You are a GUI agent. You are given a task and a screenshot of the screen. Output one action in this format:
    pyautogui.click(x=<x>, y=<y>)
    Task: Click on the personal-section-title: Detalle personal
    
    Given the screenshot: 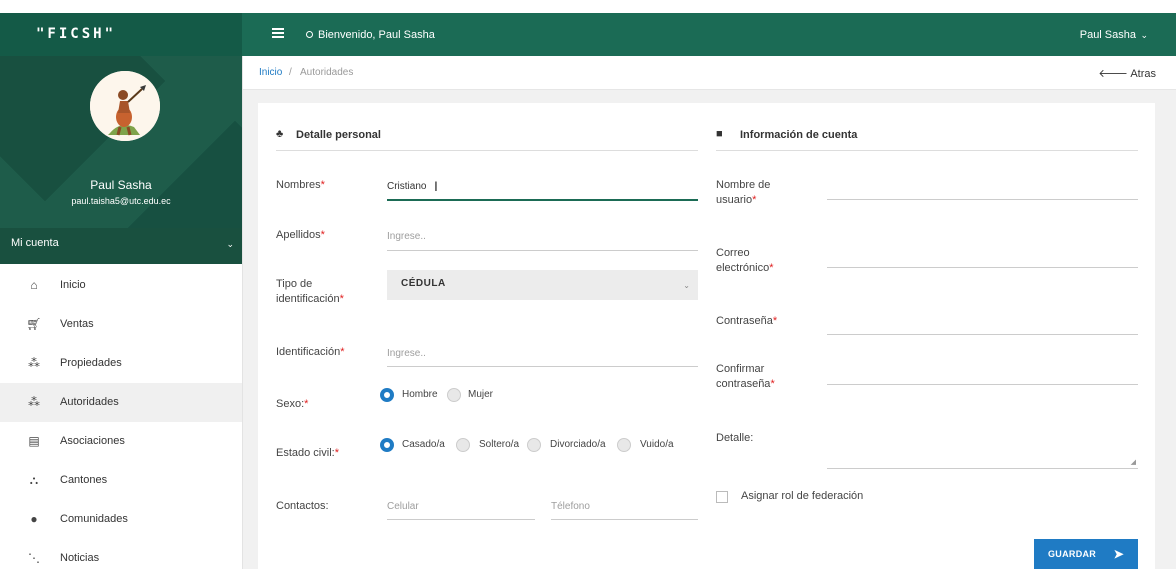 What is the action you would take?
    pyautogui.click(x=338, y=135)
    